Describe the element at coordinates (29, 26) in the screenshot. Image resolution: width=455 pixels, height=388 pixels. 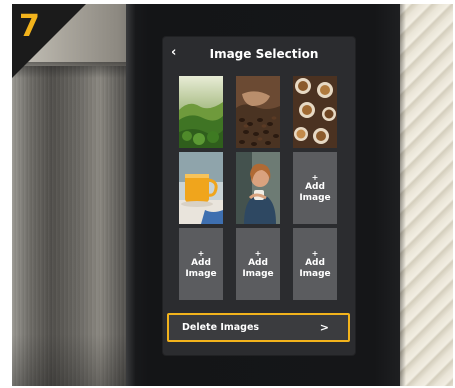
I see `step-number: 7` at that location.